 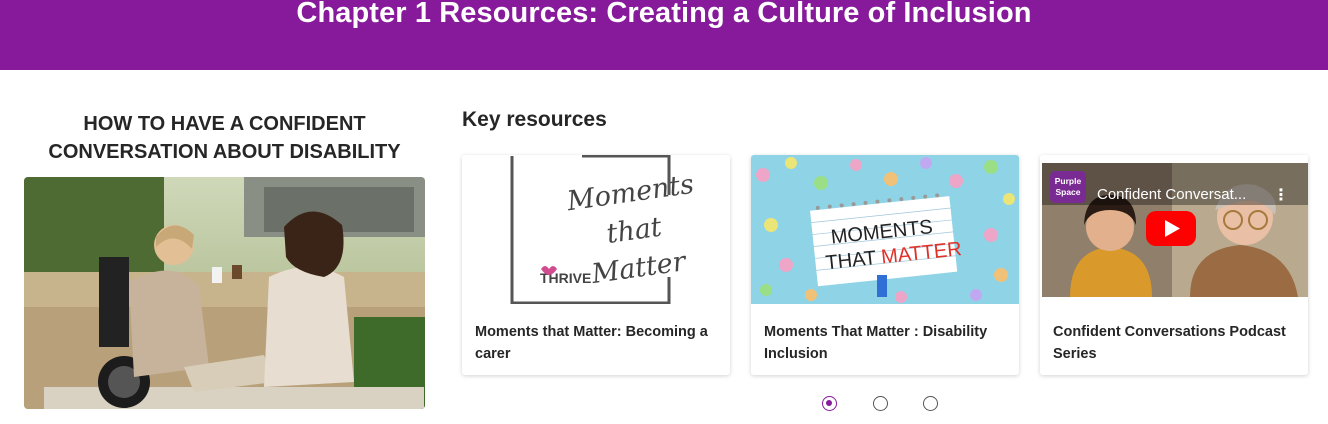 I want to click on play-icon, so click(x=1171, y=228).